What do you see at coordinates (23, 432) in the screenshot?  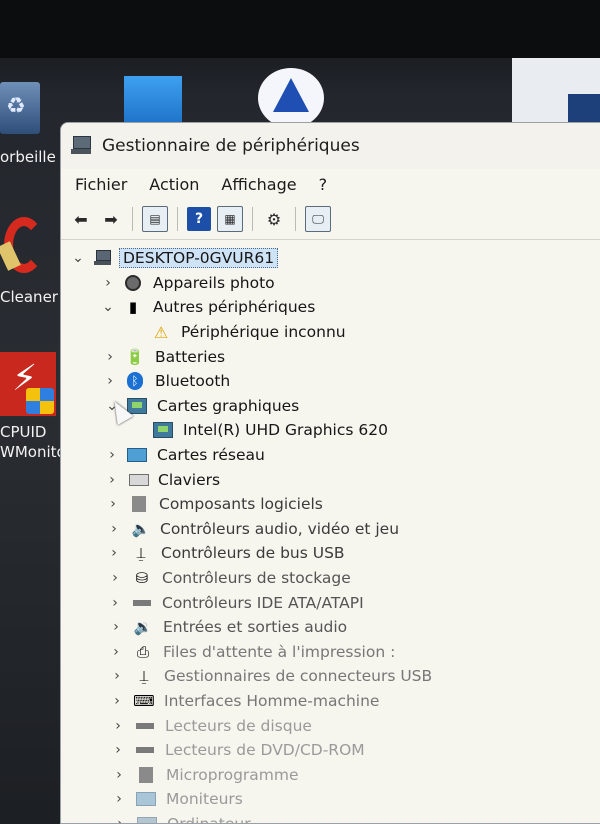 I see `desktop-label-cpuid: CPUID` at bounding box center [23, 432].